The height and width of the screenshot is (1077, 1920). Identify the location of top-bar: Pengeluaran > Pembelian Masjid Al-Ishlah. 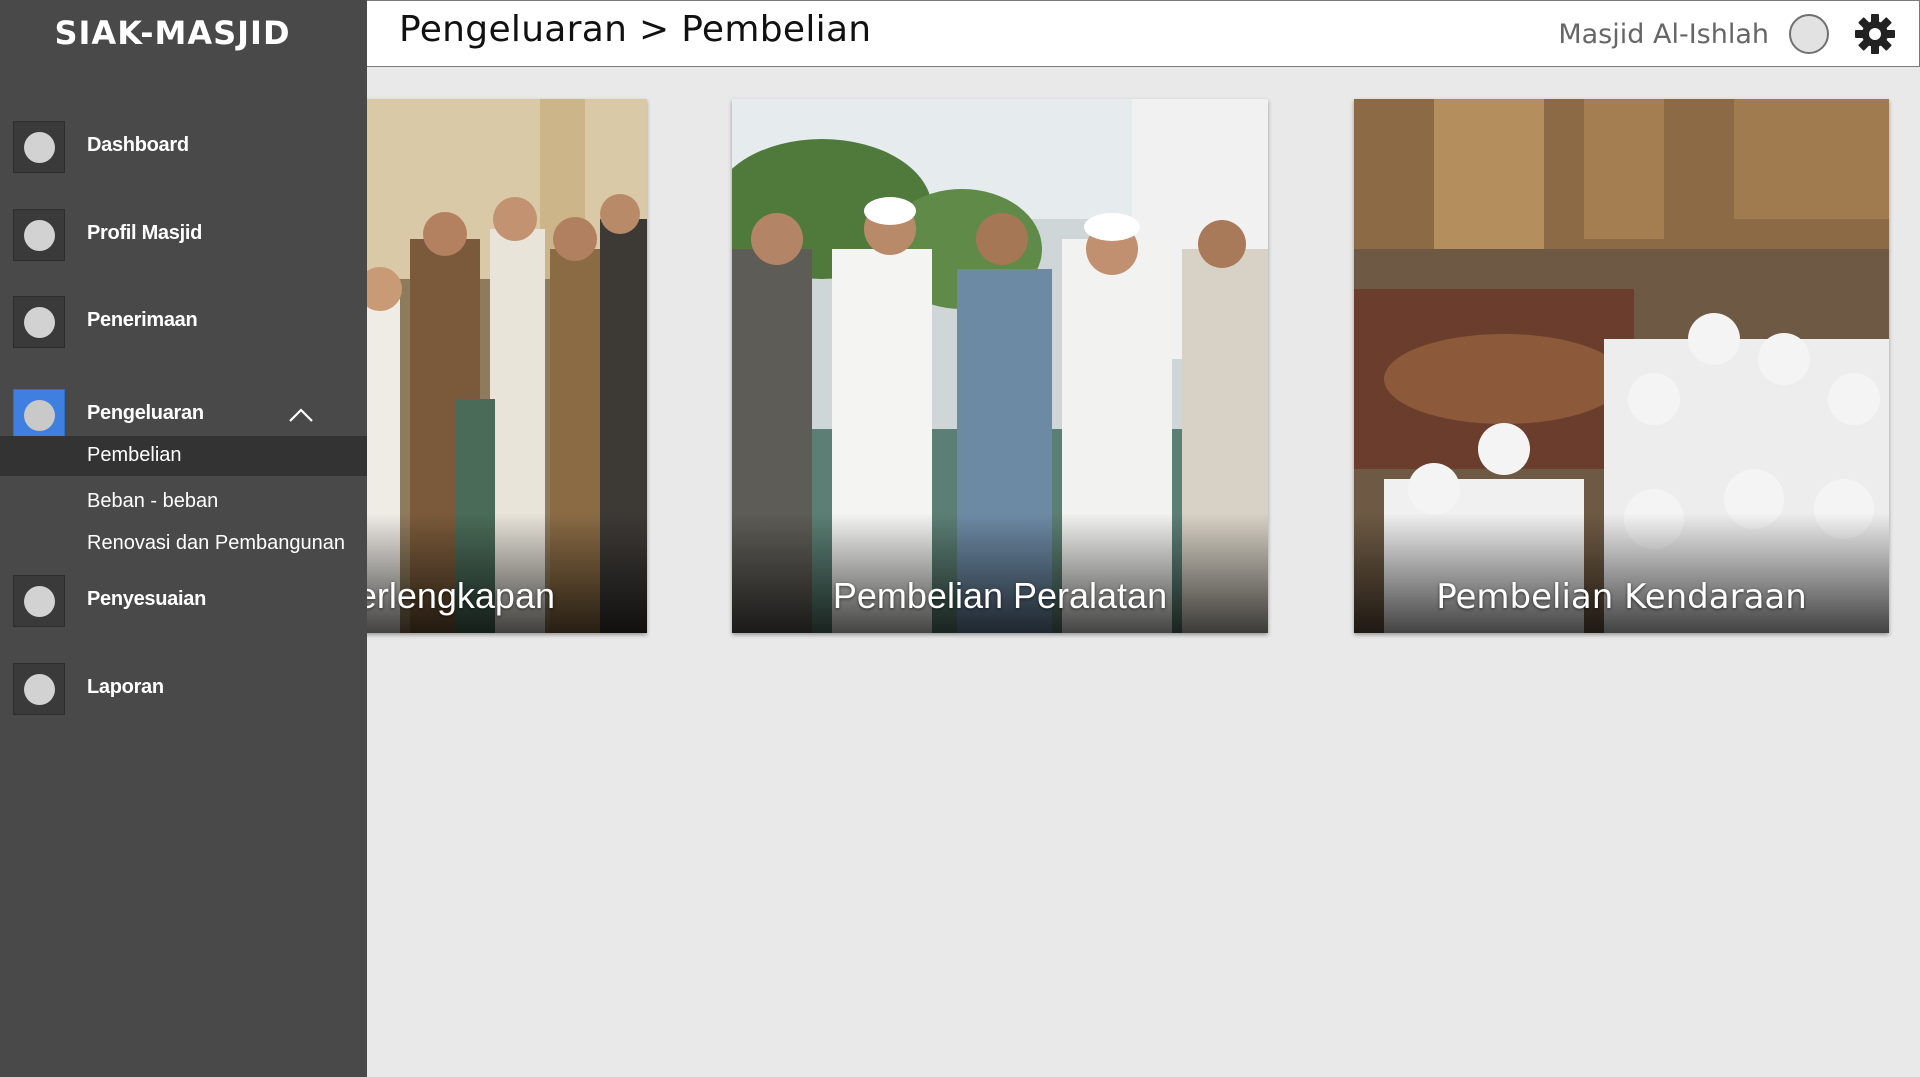
(1143, 33).